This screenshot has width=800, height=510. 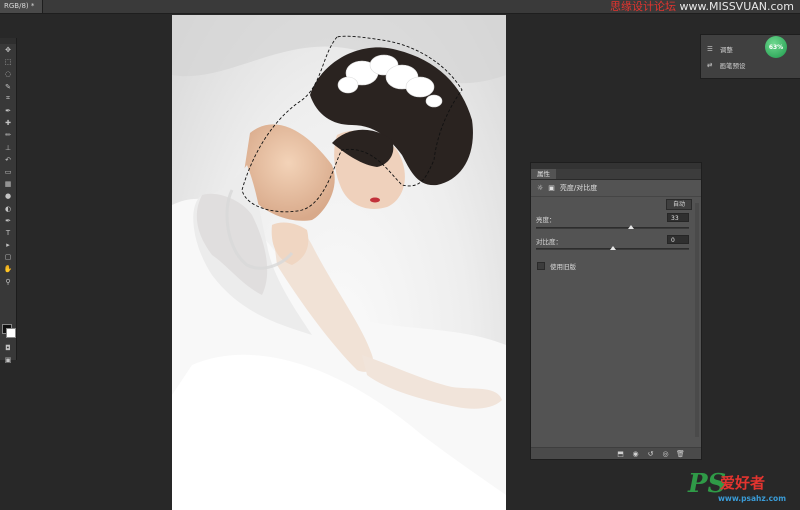 I want to click on adjustments-label: 调整, so click(x=726, y=50).